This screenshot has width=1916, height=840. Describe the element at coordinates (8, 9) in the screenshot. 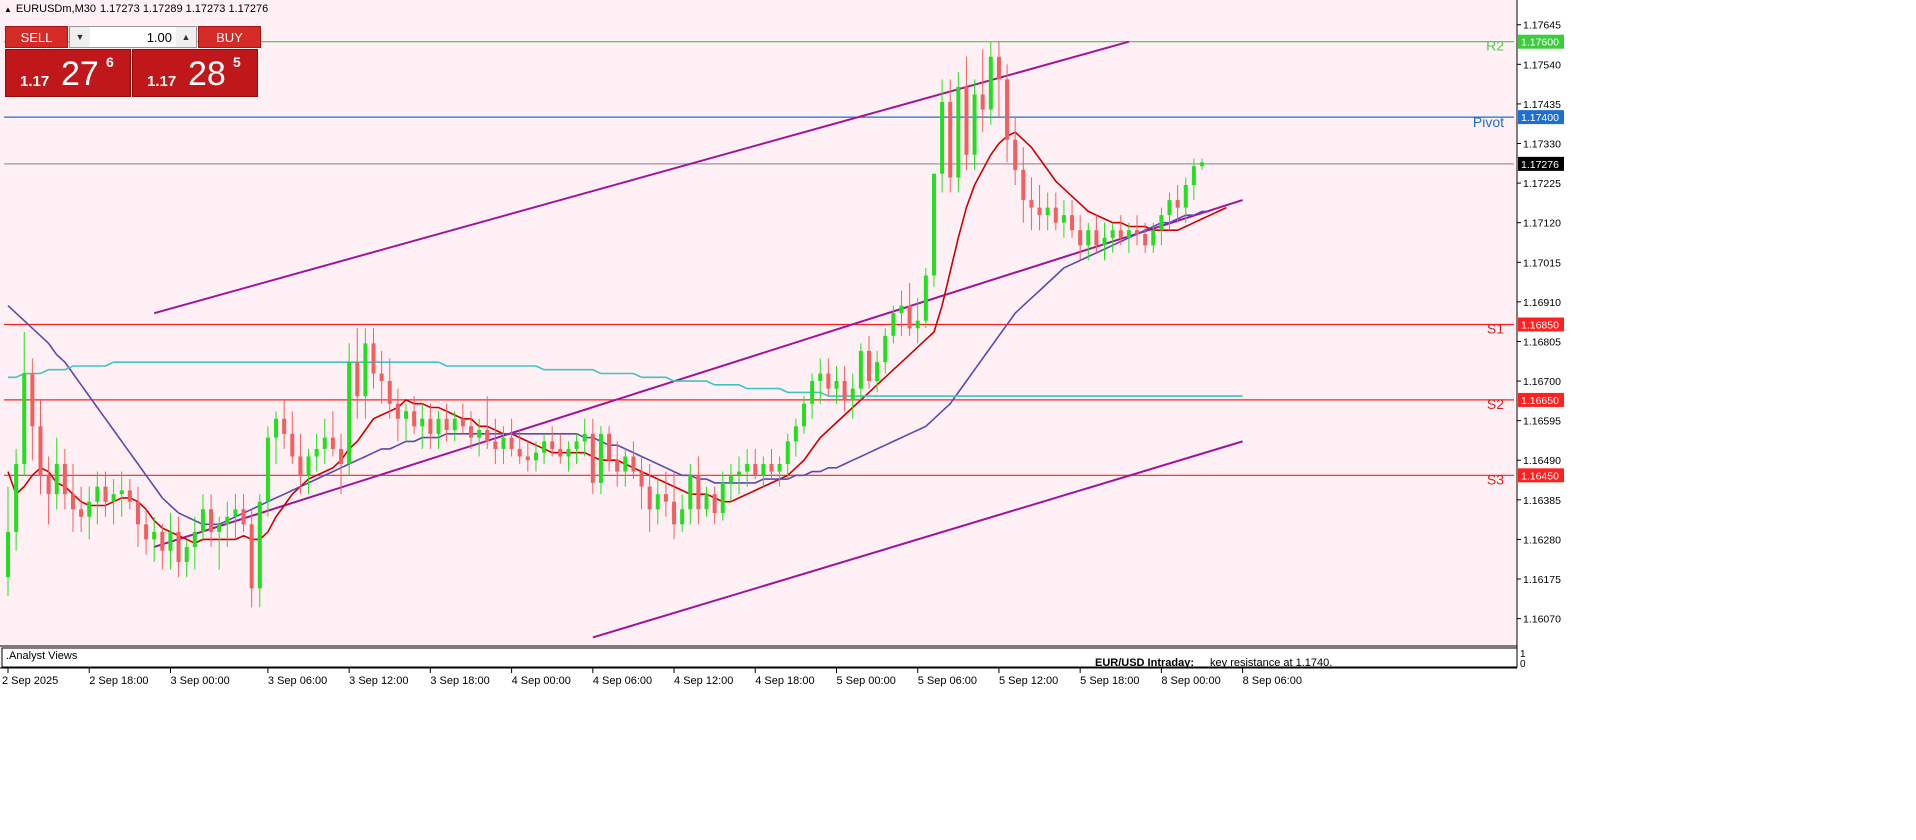

I see `collapse-triangle-icon: ▲` at that location.